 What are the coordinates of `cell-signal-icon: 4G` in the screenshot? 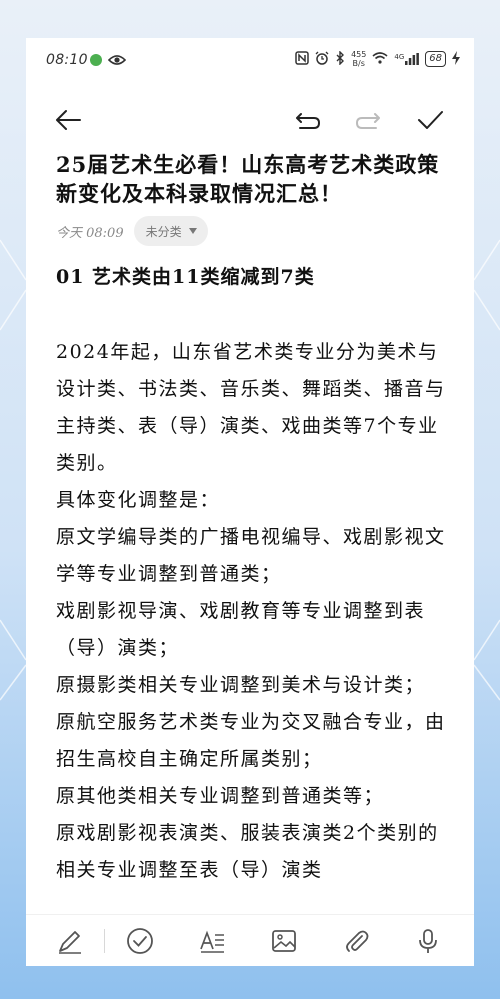 It's located at (407, 59).